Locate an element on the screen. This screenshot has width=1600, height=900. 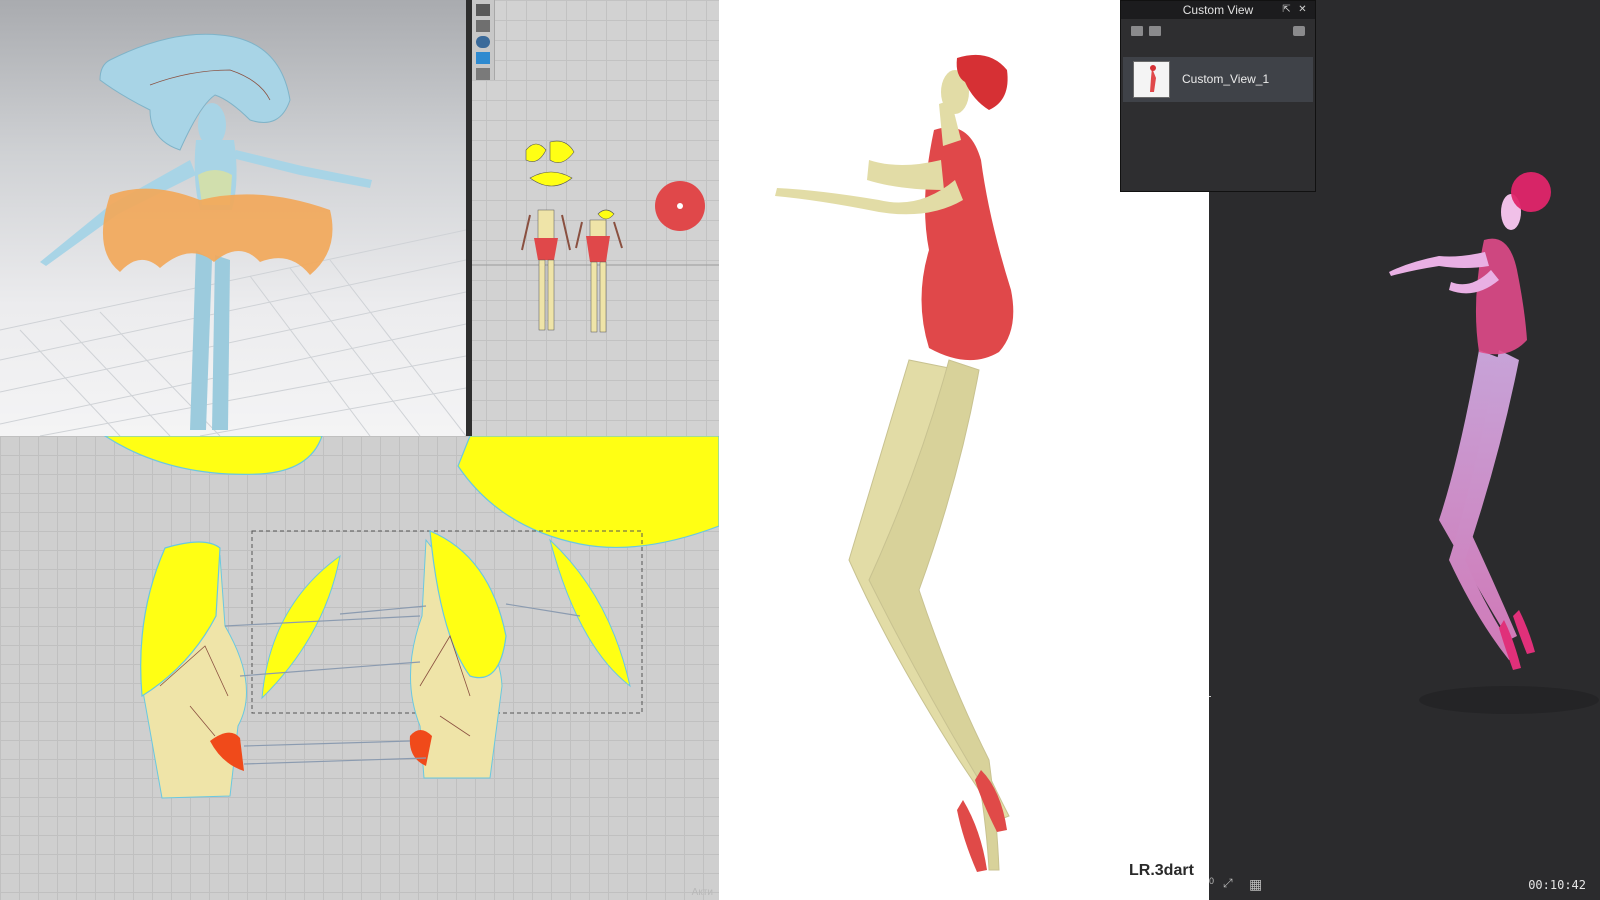
sewing-lines is located at coordinates (402, 684).